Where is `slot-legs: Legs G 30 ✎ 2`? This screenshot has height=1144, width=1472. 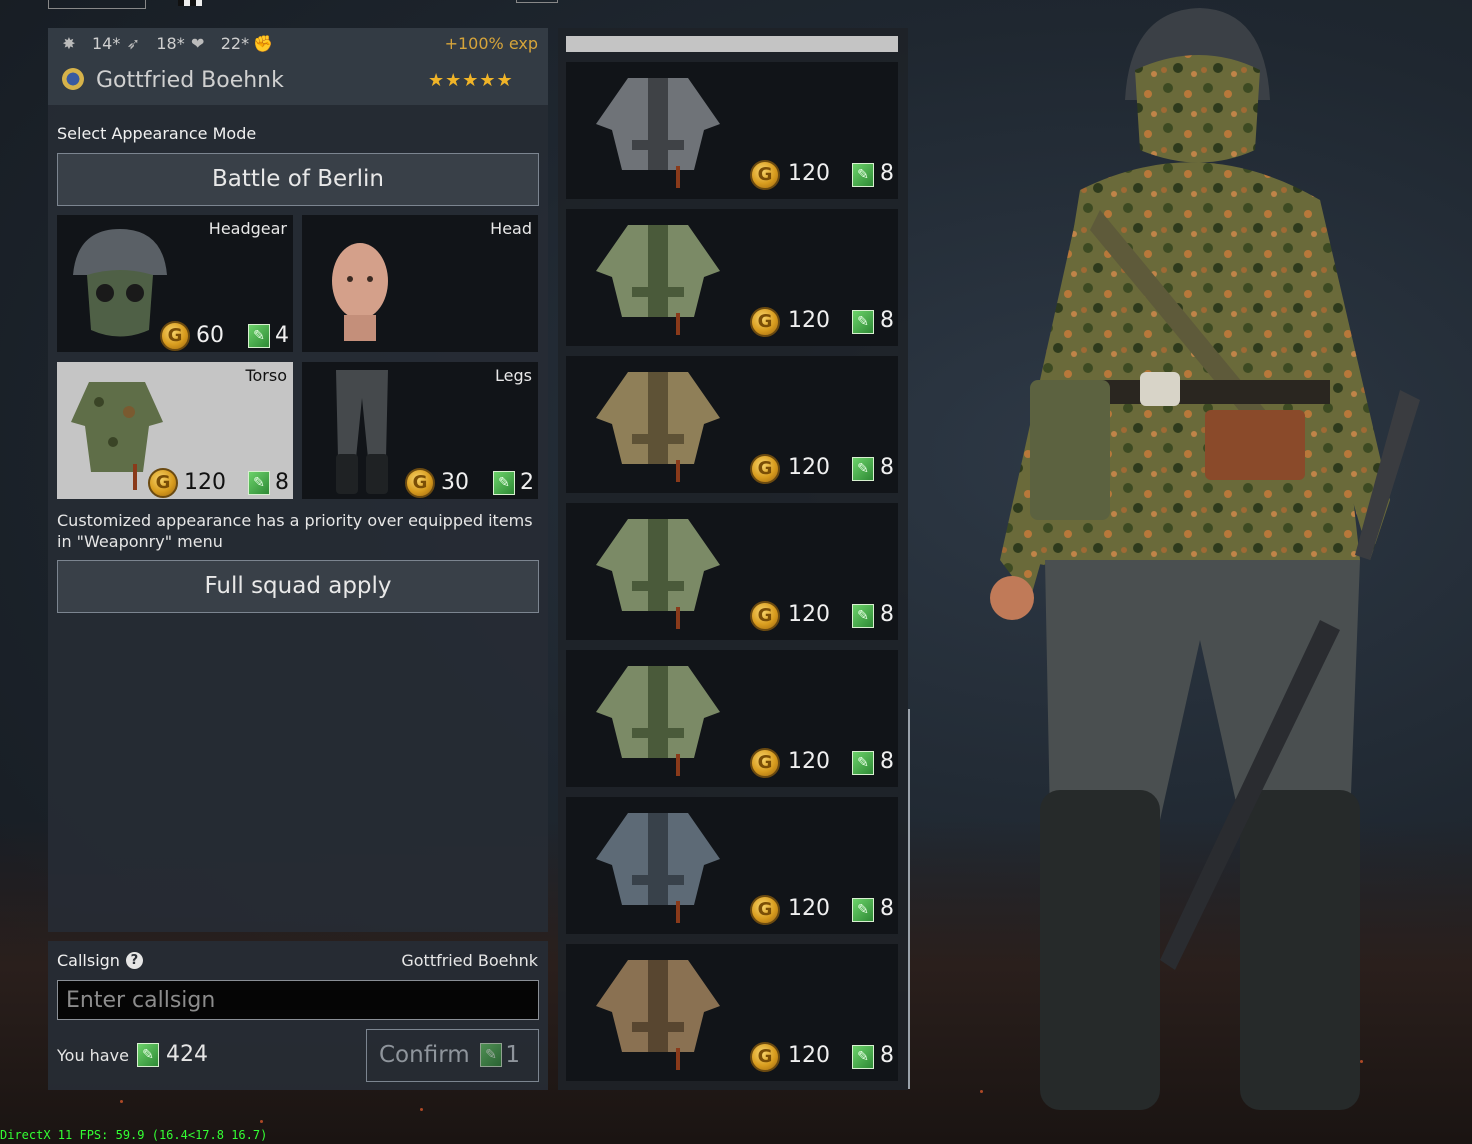 slot-legs: Legs G 30 ✎ 2 is located at coordinates (420, 430).